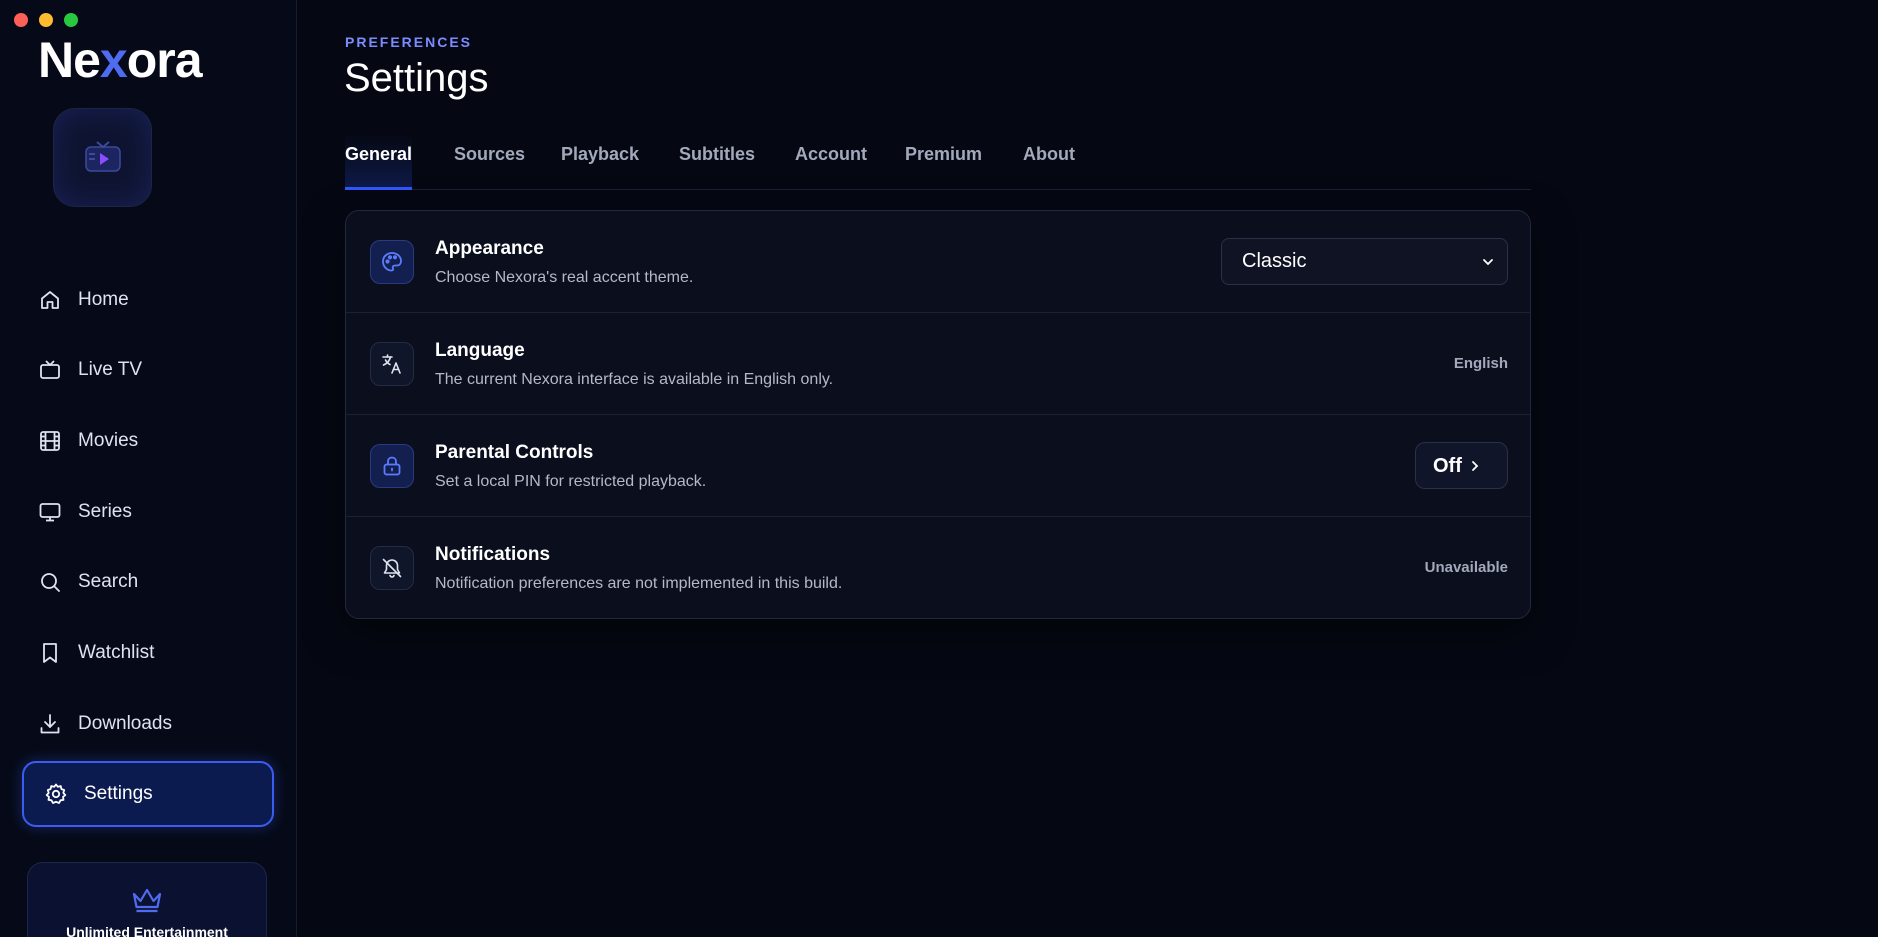  What do you see at coordinates (416, 78) in the screenshot?
I see `page-title: Settings` at bounding box center [416, 78].